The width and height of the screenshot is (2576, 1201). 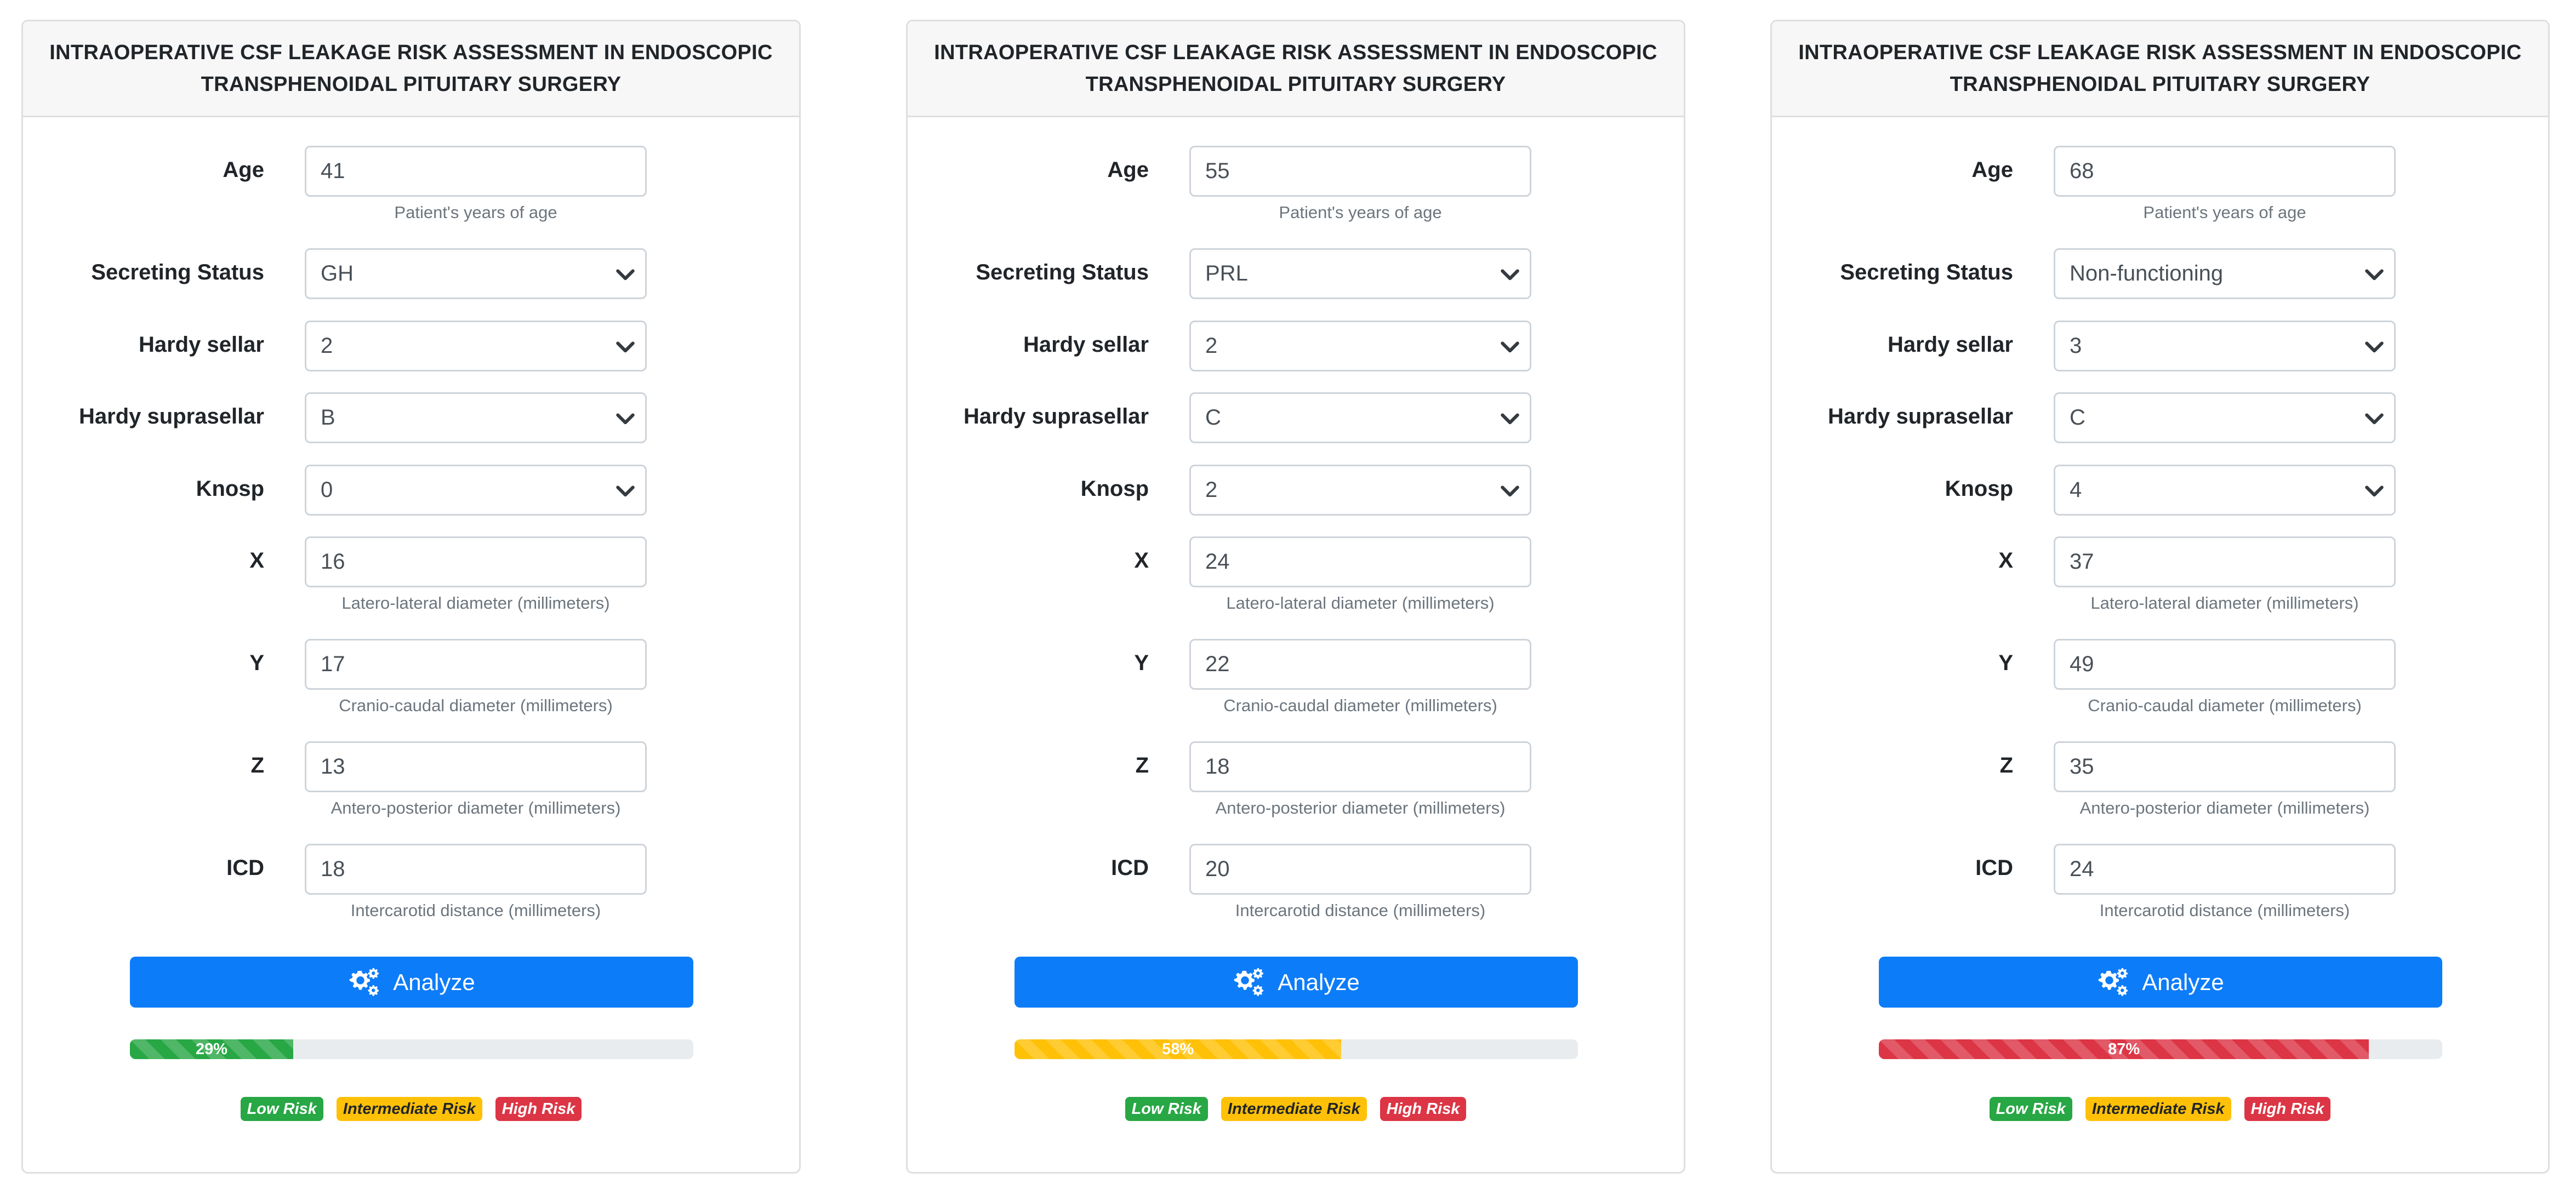 What do you see at coordinates (1360, 171) in the screenshot?
I see `age-input: 55` at bounding box center [1360, 171].